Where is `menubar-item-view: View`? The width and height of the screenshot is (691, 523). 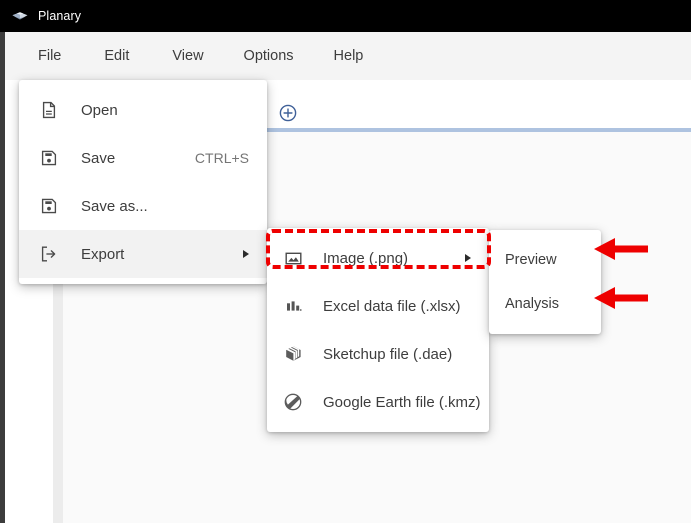 menubar-item-view: View is located at coordinates (187, 56).